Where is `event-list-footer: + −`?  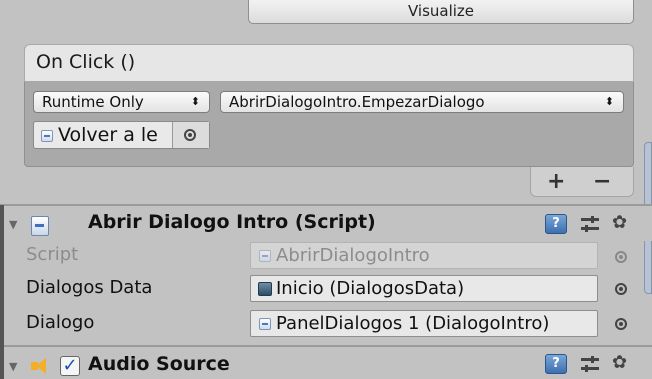 event-list-footer: + − is located at coordinates (582, 182).